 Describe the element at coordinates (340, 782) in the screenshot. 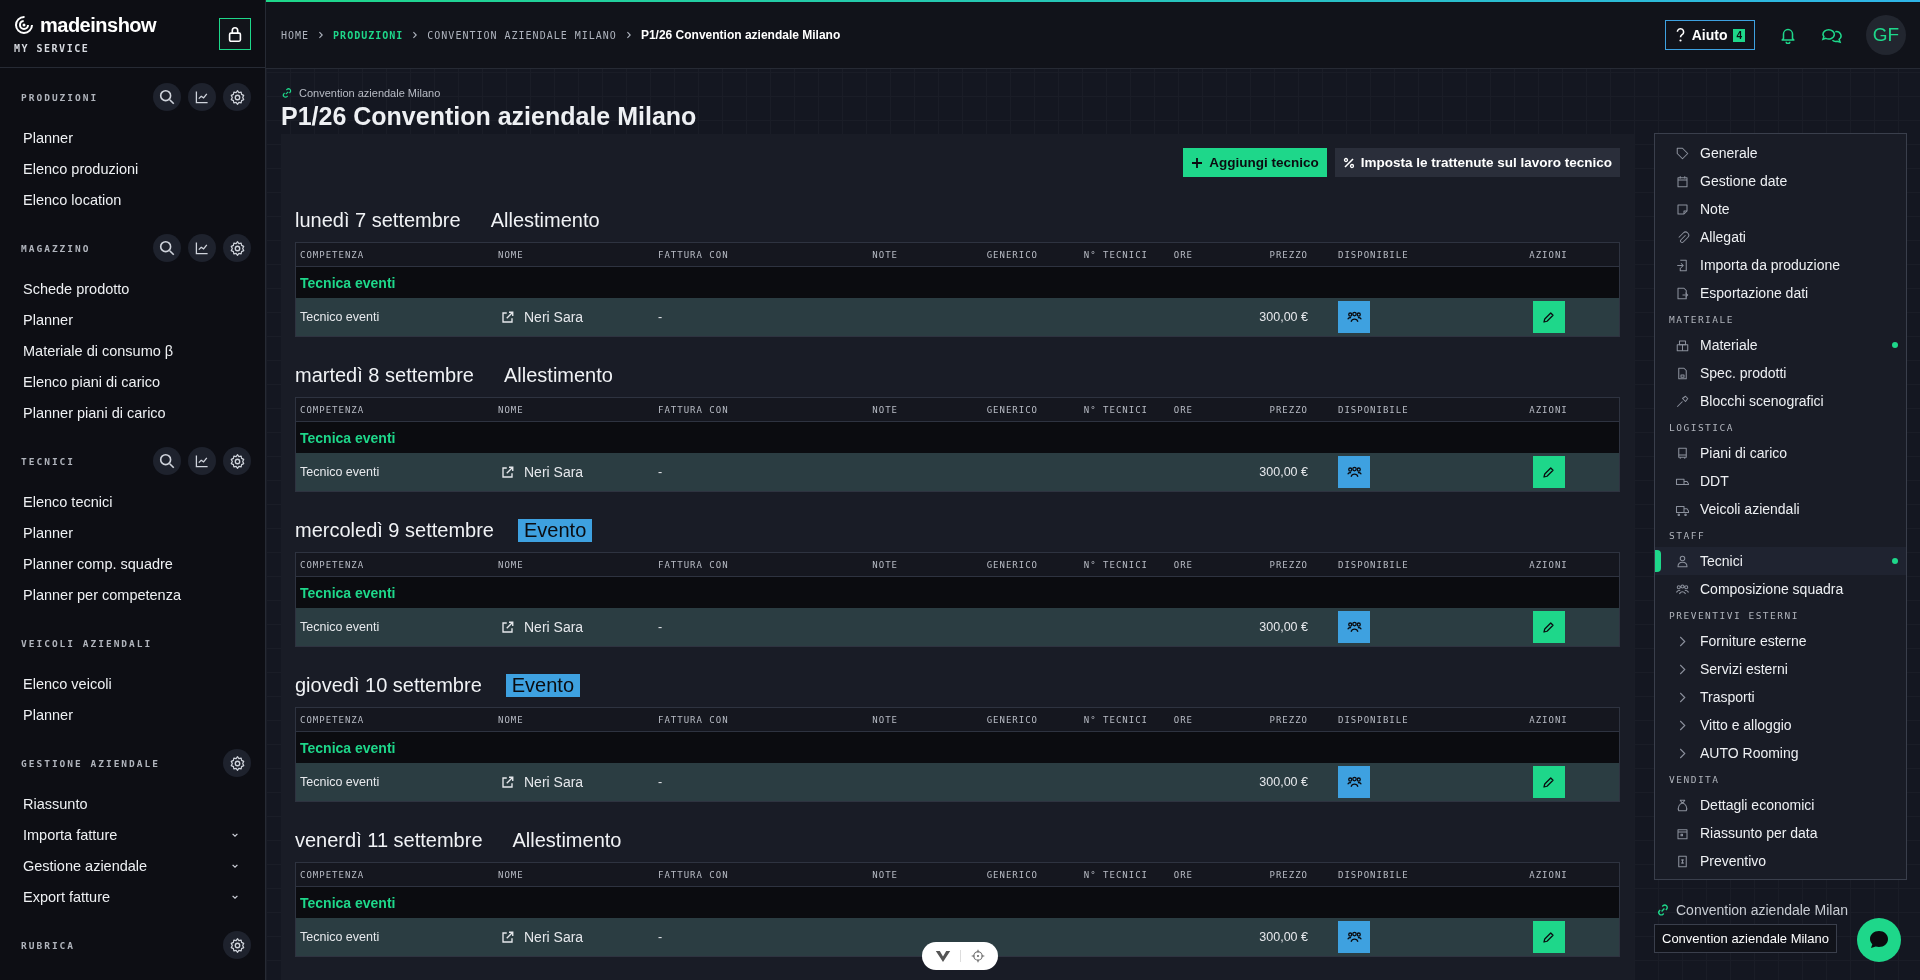

I see `table-cell-text: Tecnico eventi` at that location.